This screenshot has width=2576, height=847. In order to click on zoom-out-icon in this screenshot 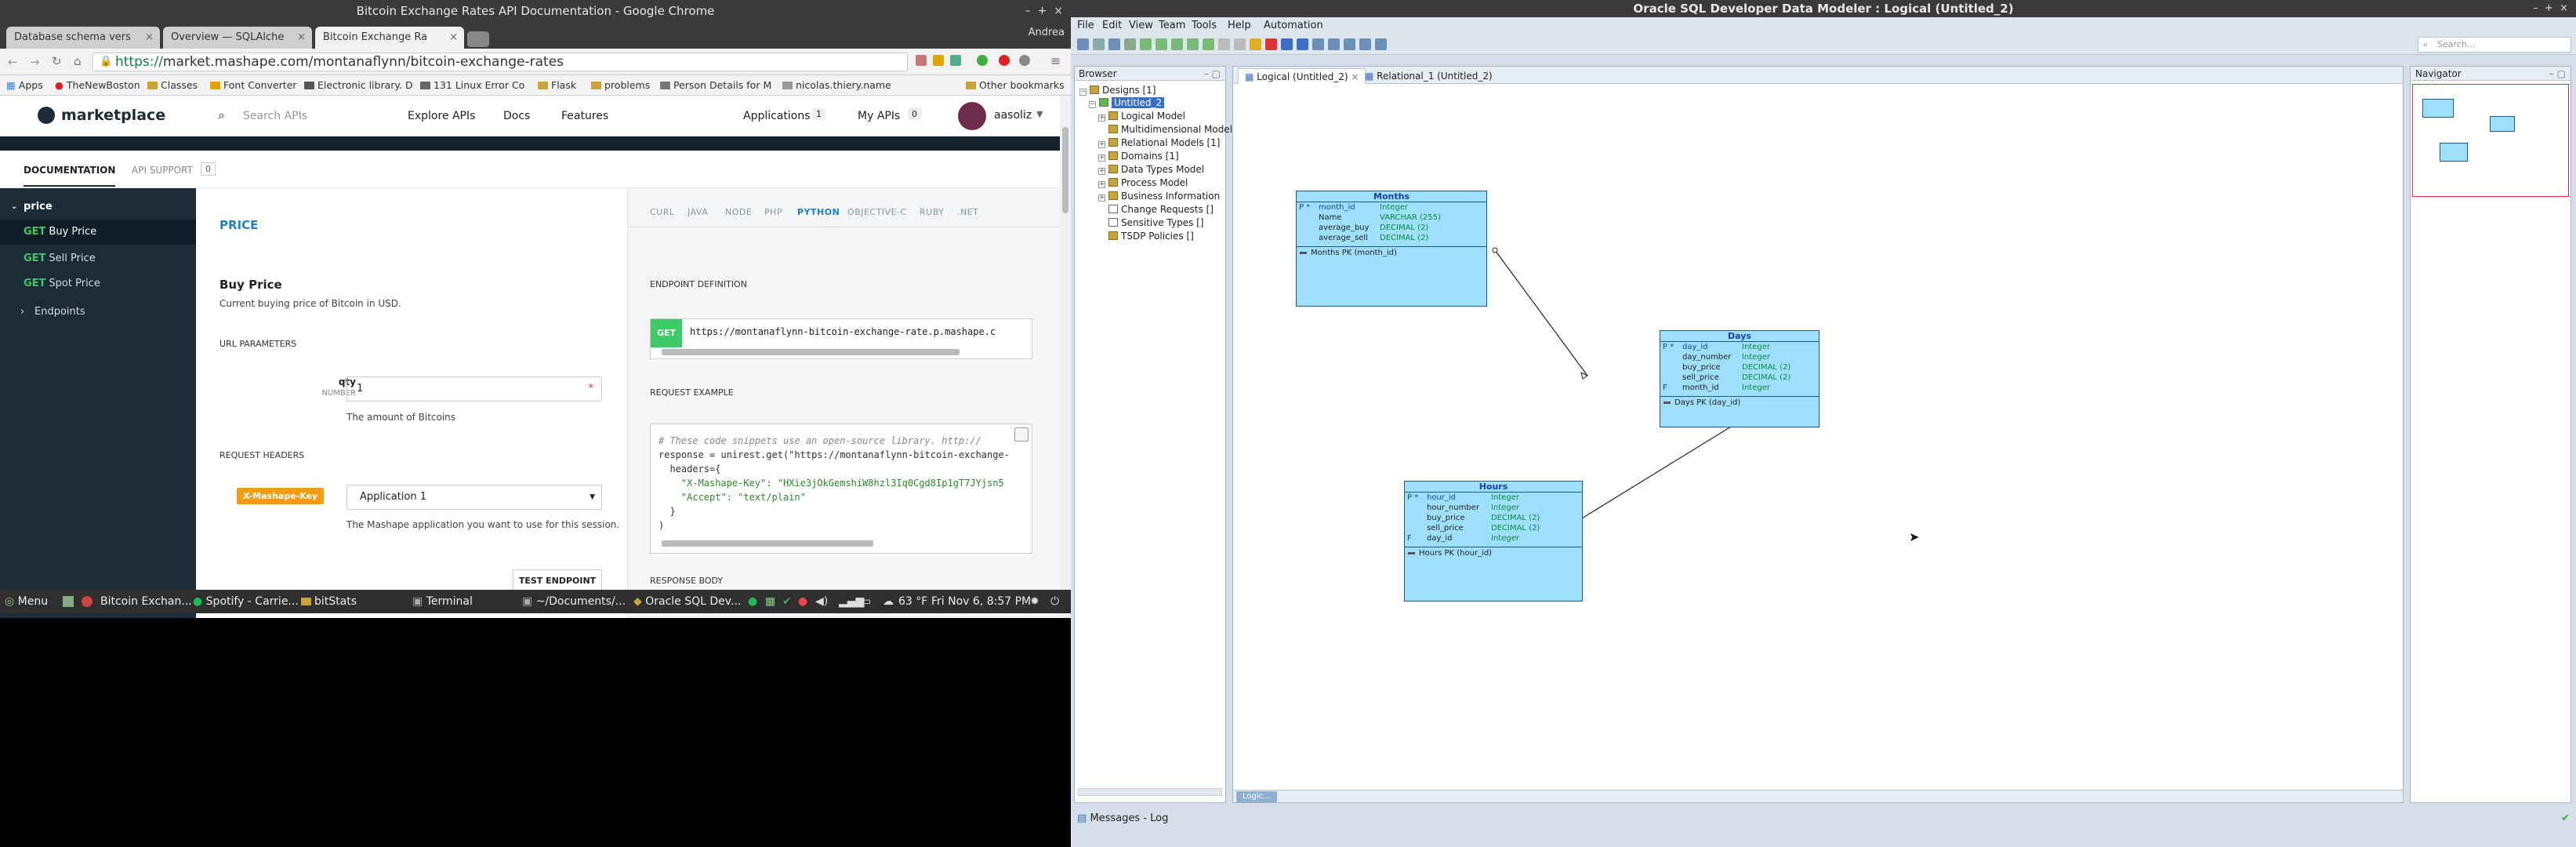, I will do `click(1334, 44)`.